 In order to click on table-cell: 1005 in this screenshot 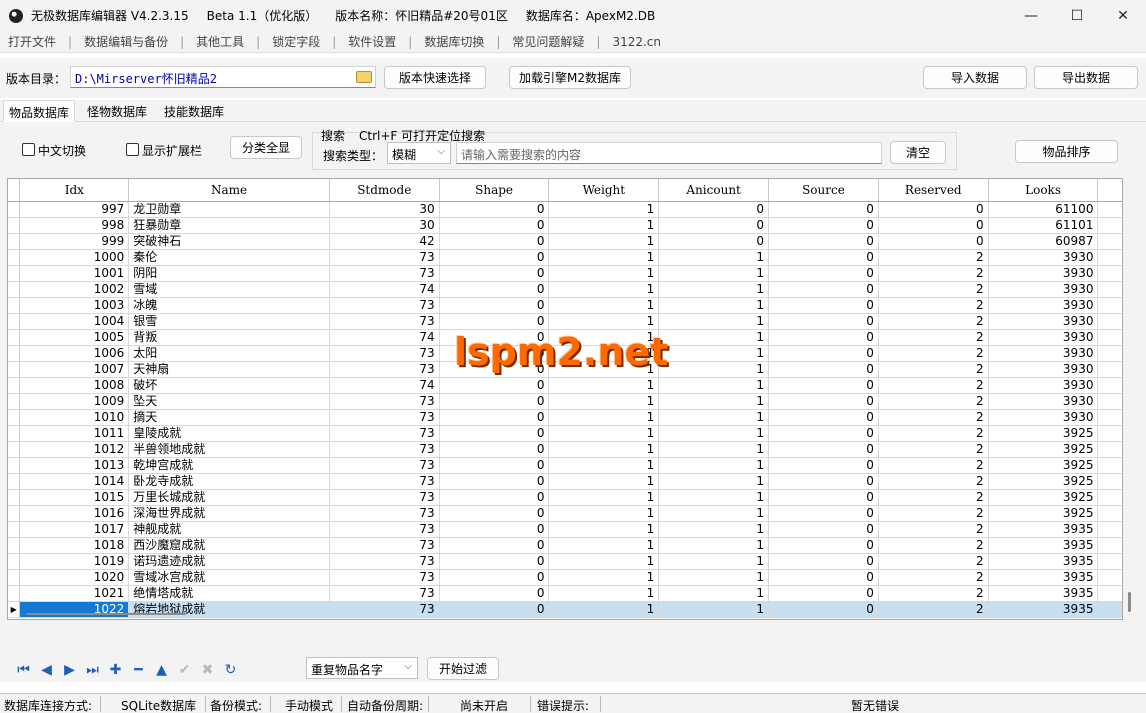, I will do `click(74, 337)`.